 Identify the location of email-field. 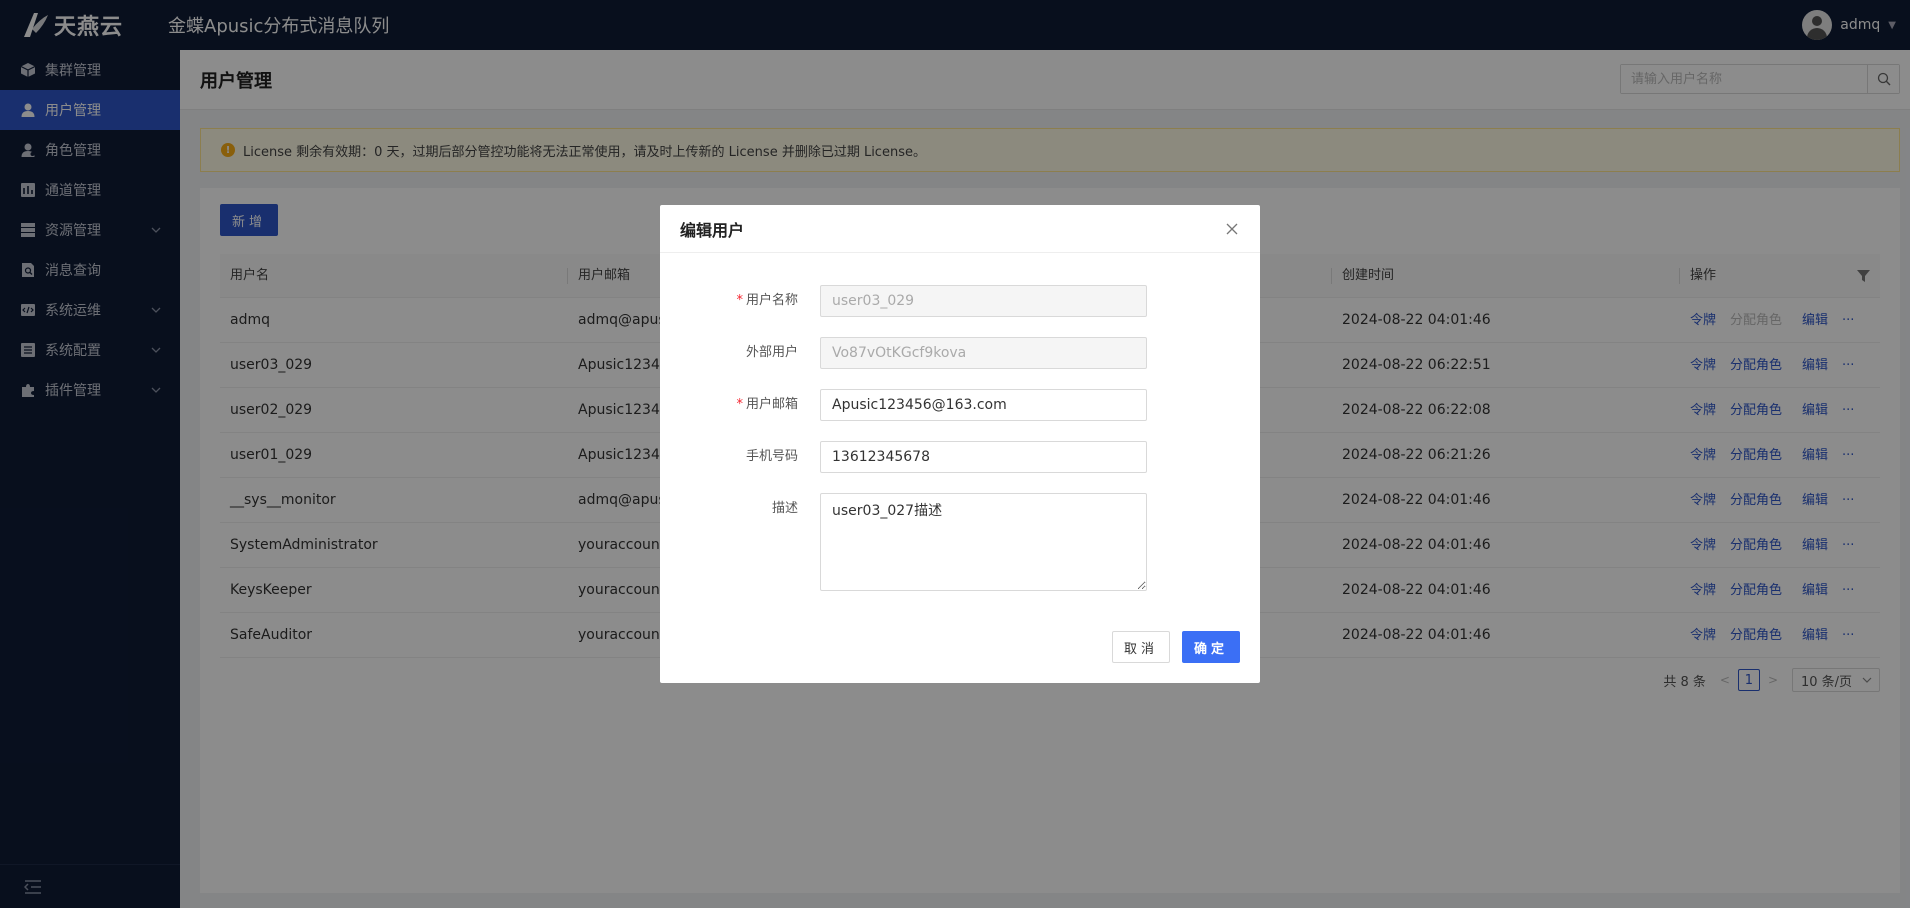
(983, 405).